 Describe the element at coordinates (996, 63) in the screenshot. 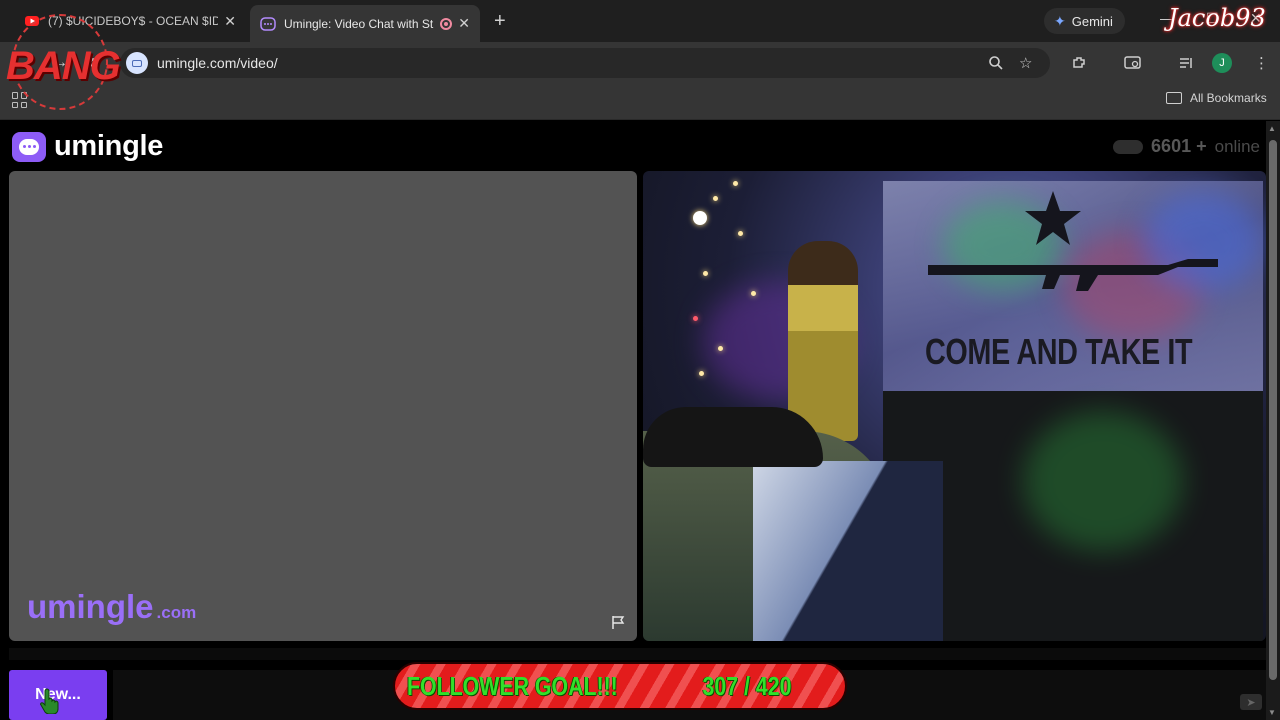

I see `zoom-icon` at that location.